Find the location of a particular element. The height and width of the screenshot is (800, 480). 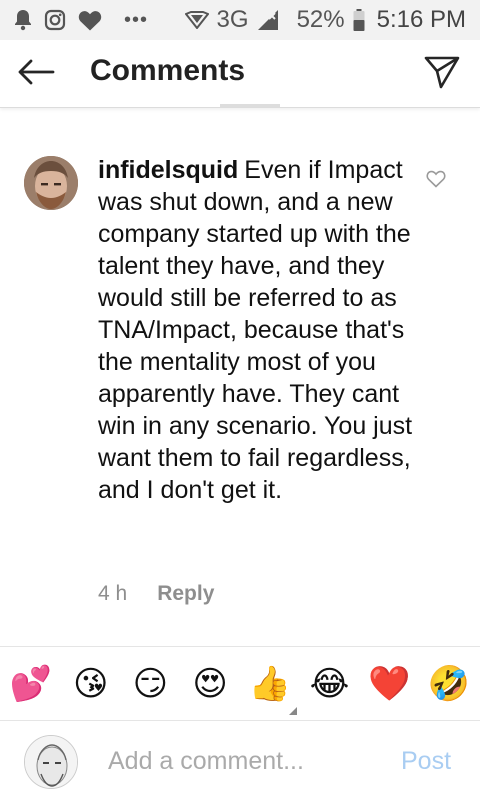

comment-meta: 4 h Reply is located at coordinates (156, 594).